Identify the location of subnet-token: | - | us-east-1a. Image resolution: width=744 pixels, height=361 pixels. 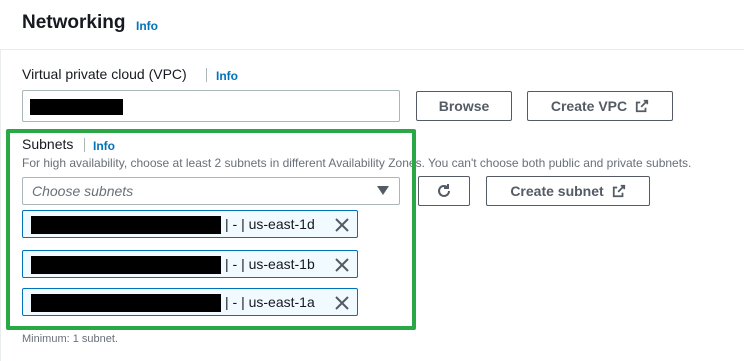
(190, 302).